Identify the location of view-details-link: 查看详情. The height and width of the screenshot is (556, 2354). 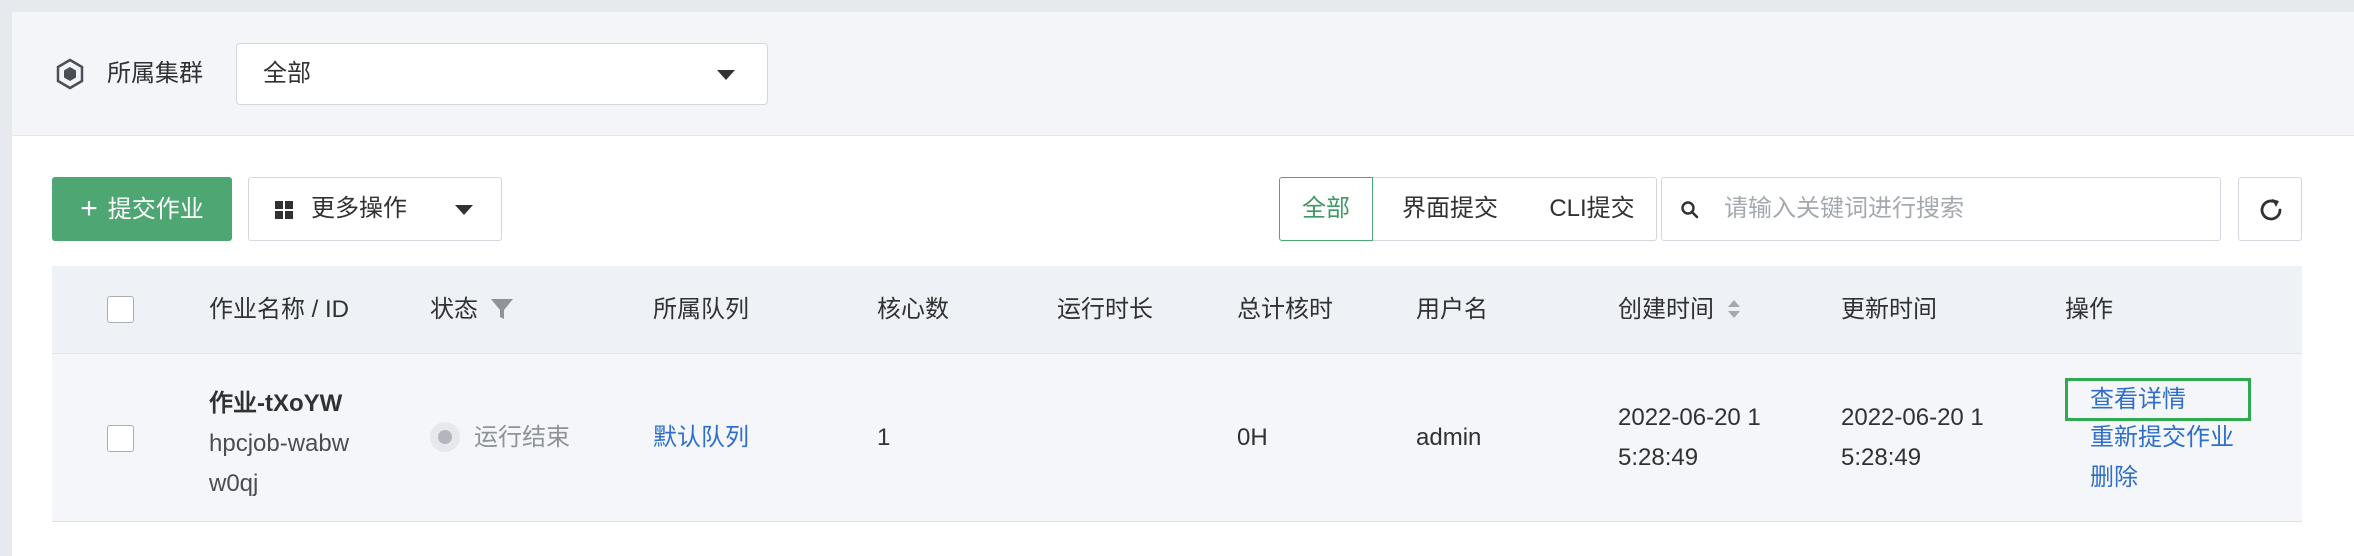
(2158, 399).